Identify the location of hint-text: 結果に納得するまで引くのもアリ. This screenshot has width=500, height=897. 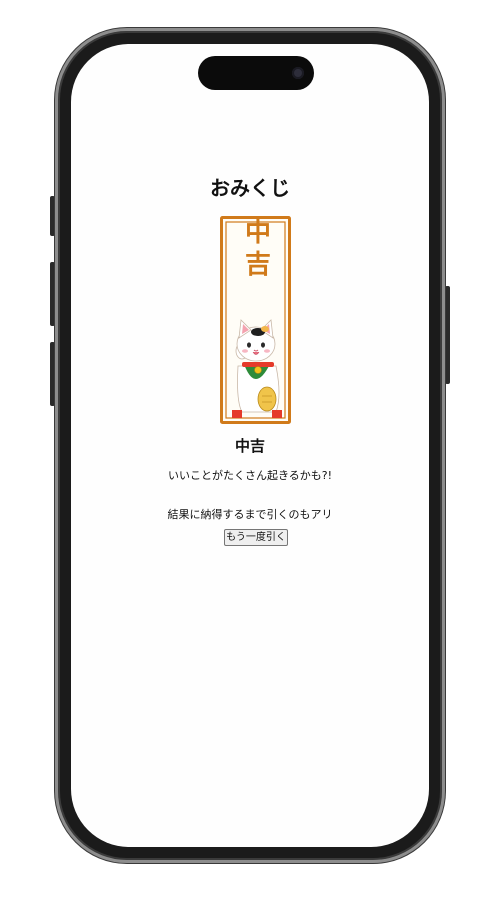
(250, 514).